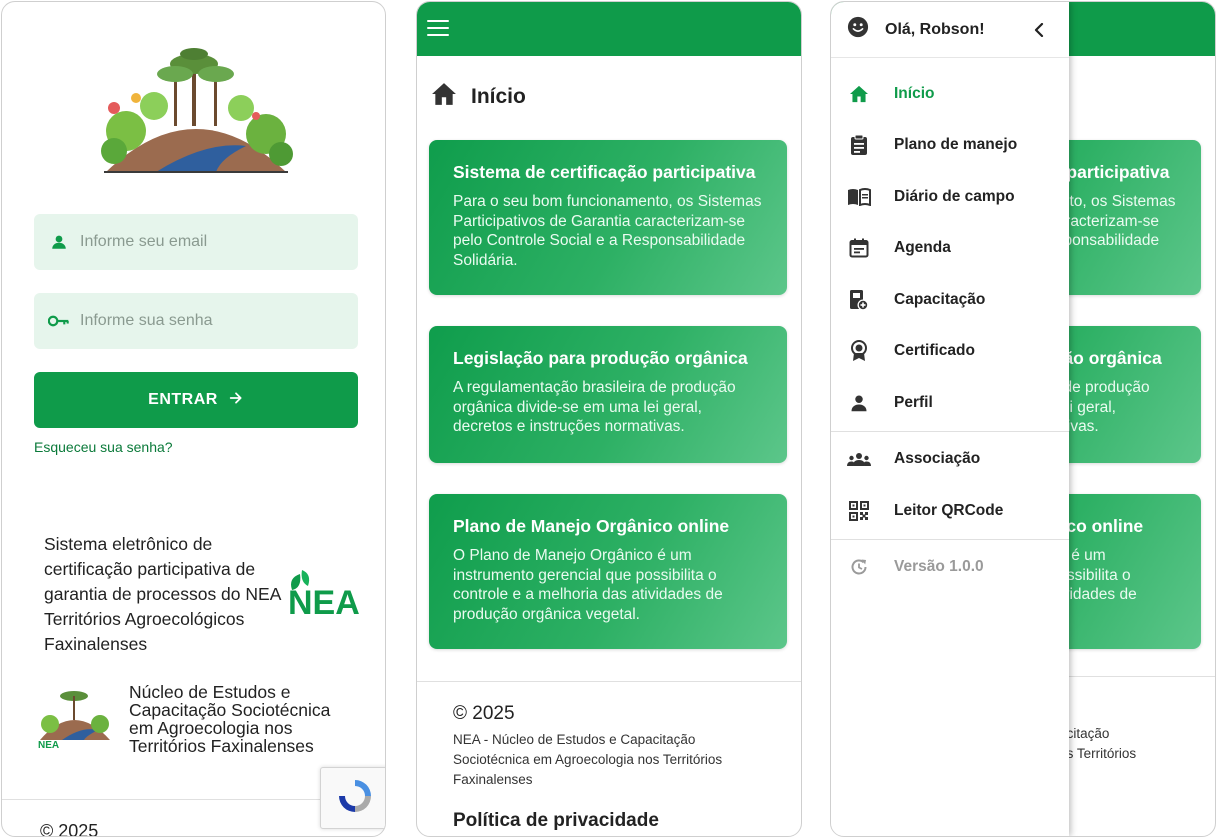 This screenshot has width=1217, height=839. What do you see at coordinates (913, 402) in the screenshot?
I see `drawer-item-label: Perfil` at bounding box center [913, 402].